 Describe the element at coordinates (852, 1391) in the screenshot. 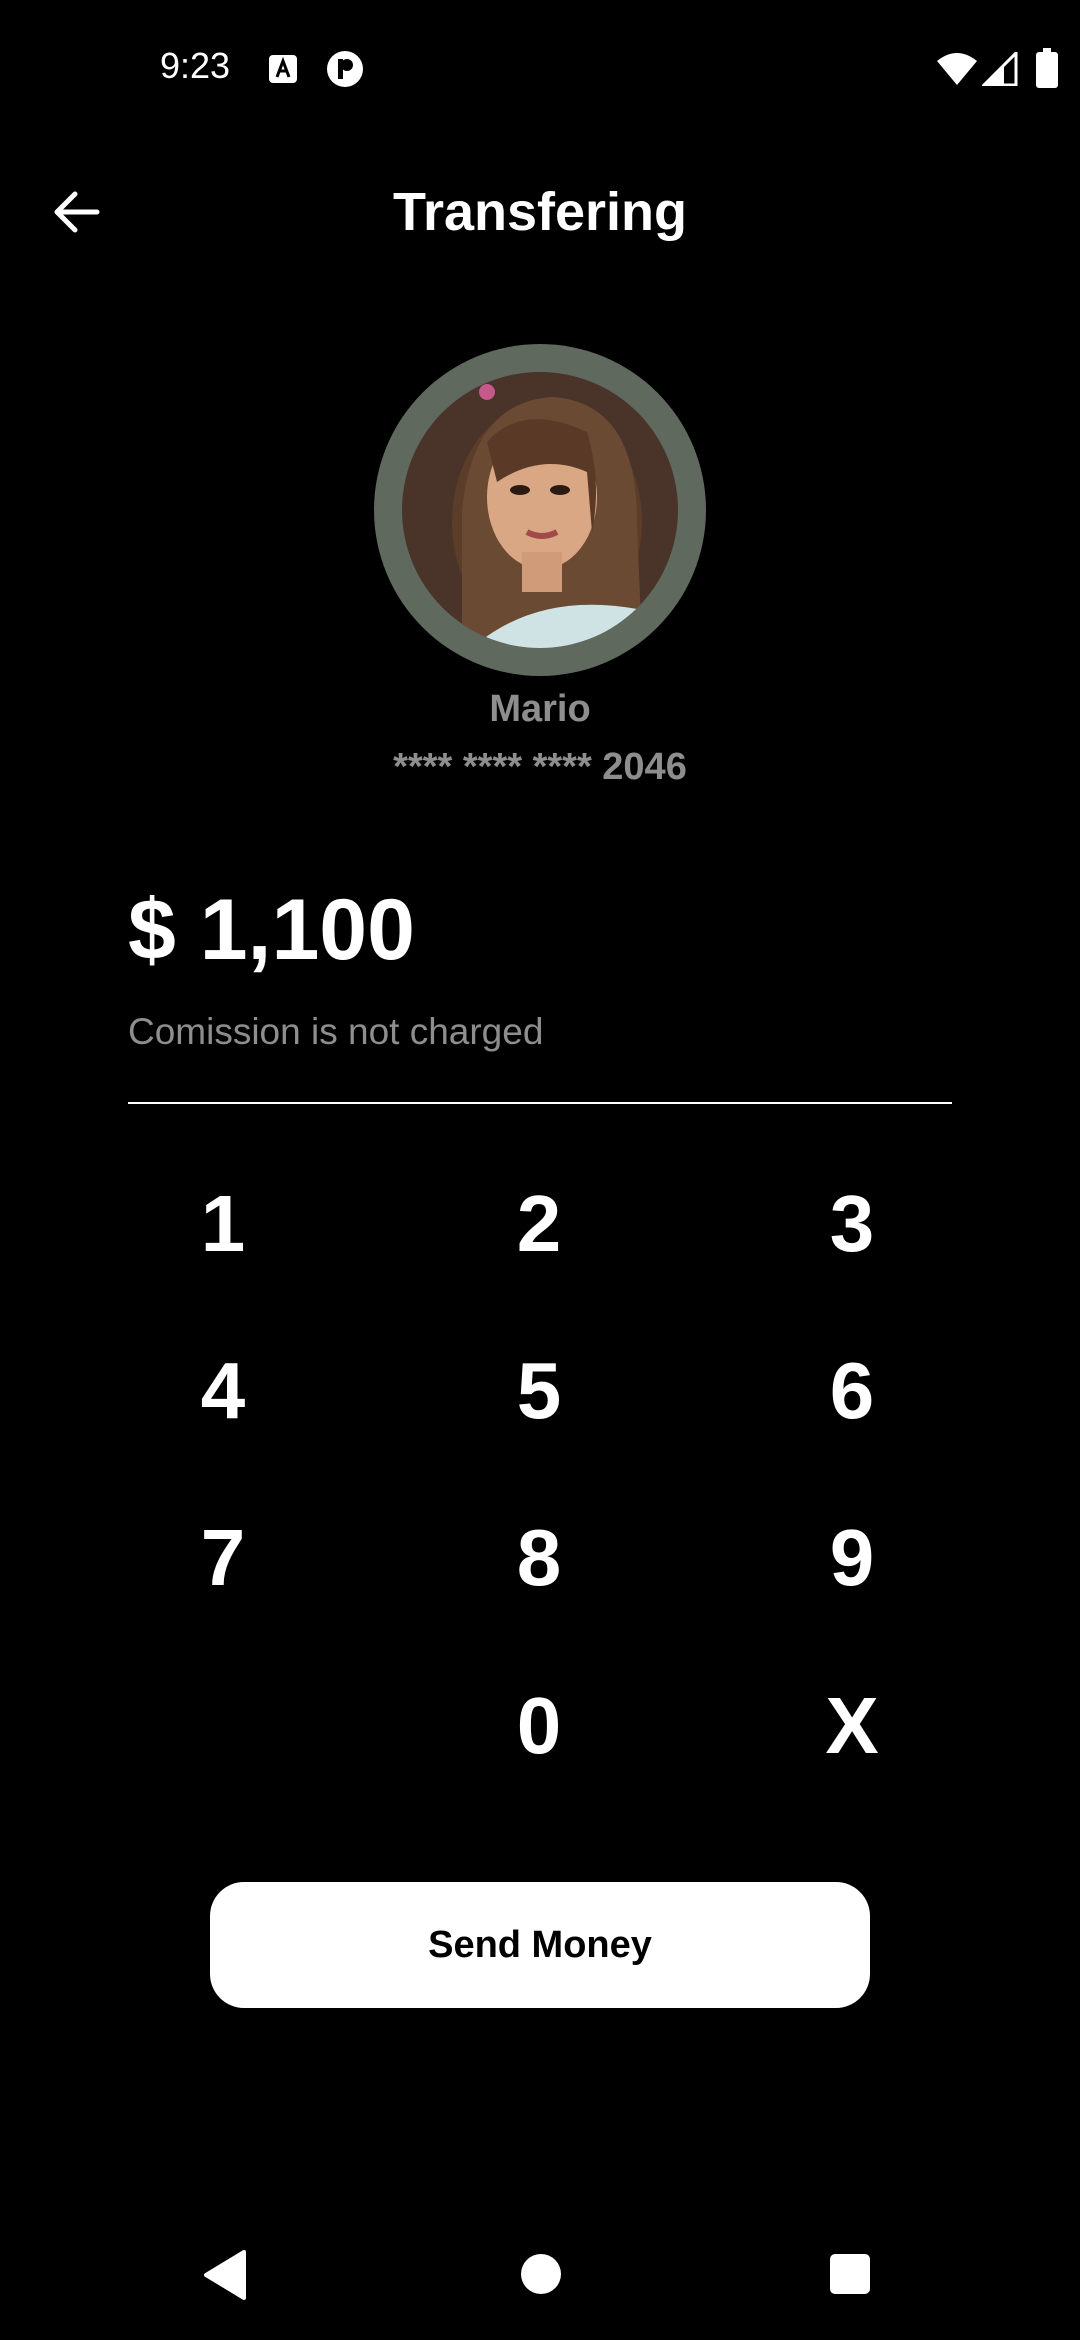

I see `key-6: 6` at that location.